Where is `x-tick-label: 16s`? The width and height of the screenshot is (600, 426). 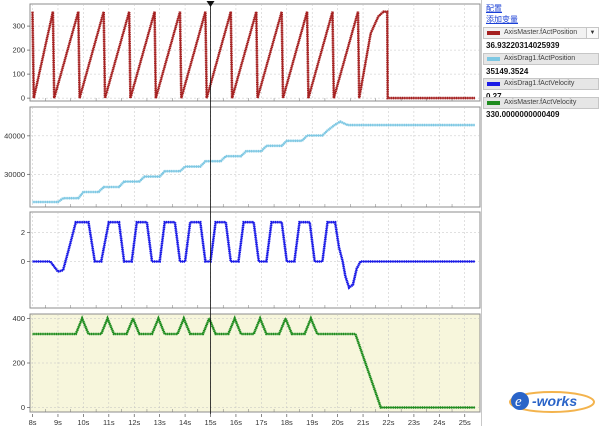 x-tick-label: 16s is located at coordinates (236, 422).